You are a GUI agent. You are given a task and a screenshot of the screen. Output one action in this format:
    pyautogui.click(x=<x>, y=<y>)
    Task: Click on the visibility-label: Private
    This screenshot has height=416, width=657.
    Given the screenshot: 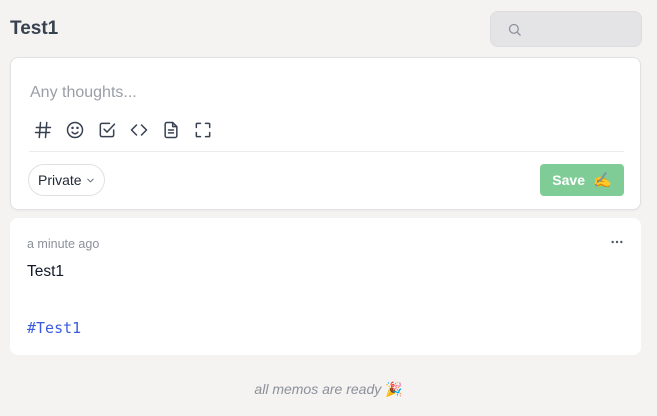 What is the action you would take?
    pyautogui.click(x=60, y=180)
    